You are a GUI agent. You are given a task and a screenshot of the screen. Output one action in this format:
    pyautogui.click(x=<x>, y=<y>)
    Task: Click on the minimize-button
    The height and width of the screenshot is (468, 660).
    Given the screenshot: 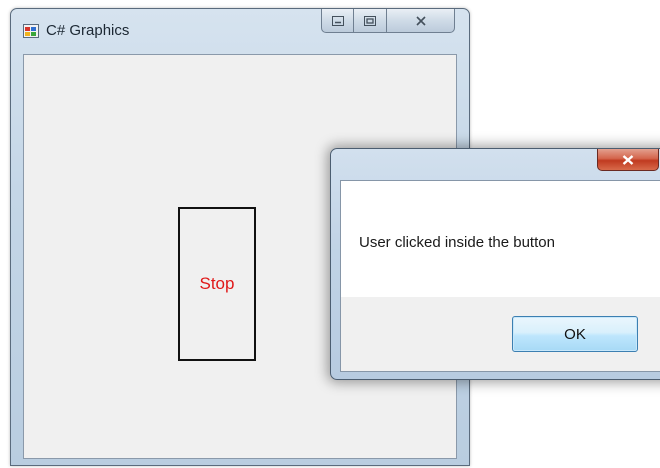 What is the action you would take?
    pyautogui.click(x=337, y=21)
    